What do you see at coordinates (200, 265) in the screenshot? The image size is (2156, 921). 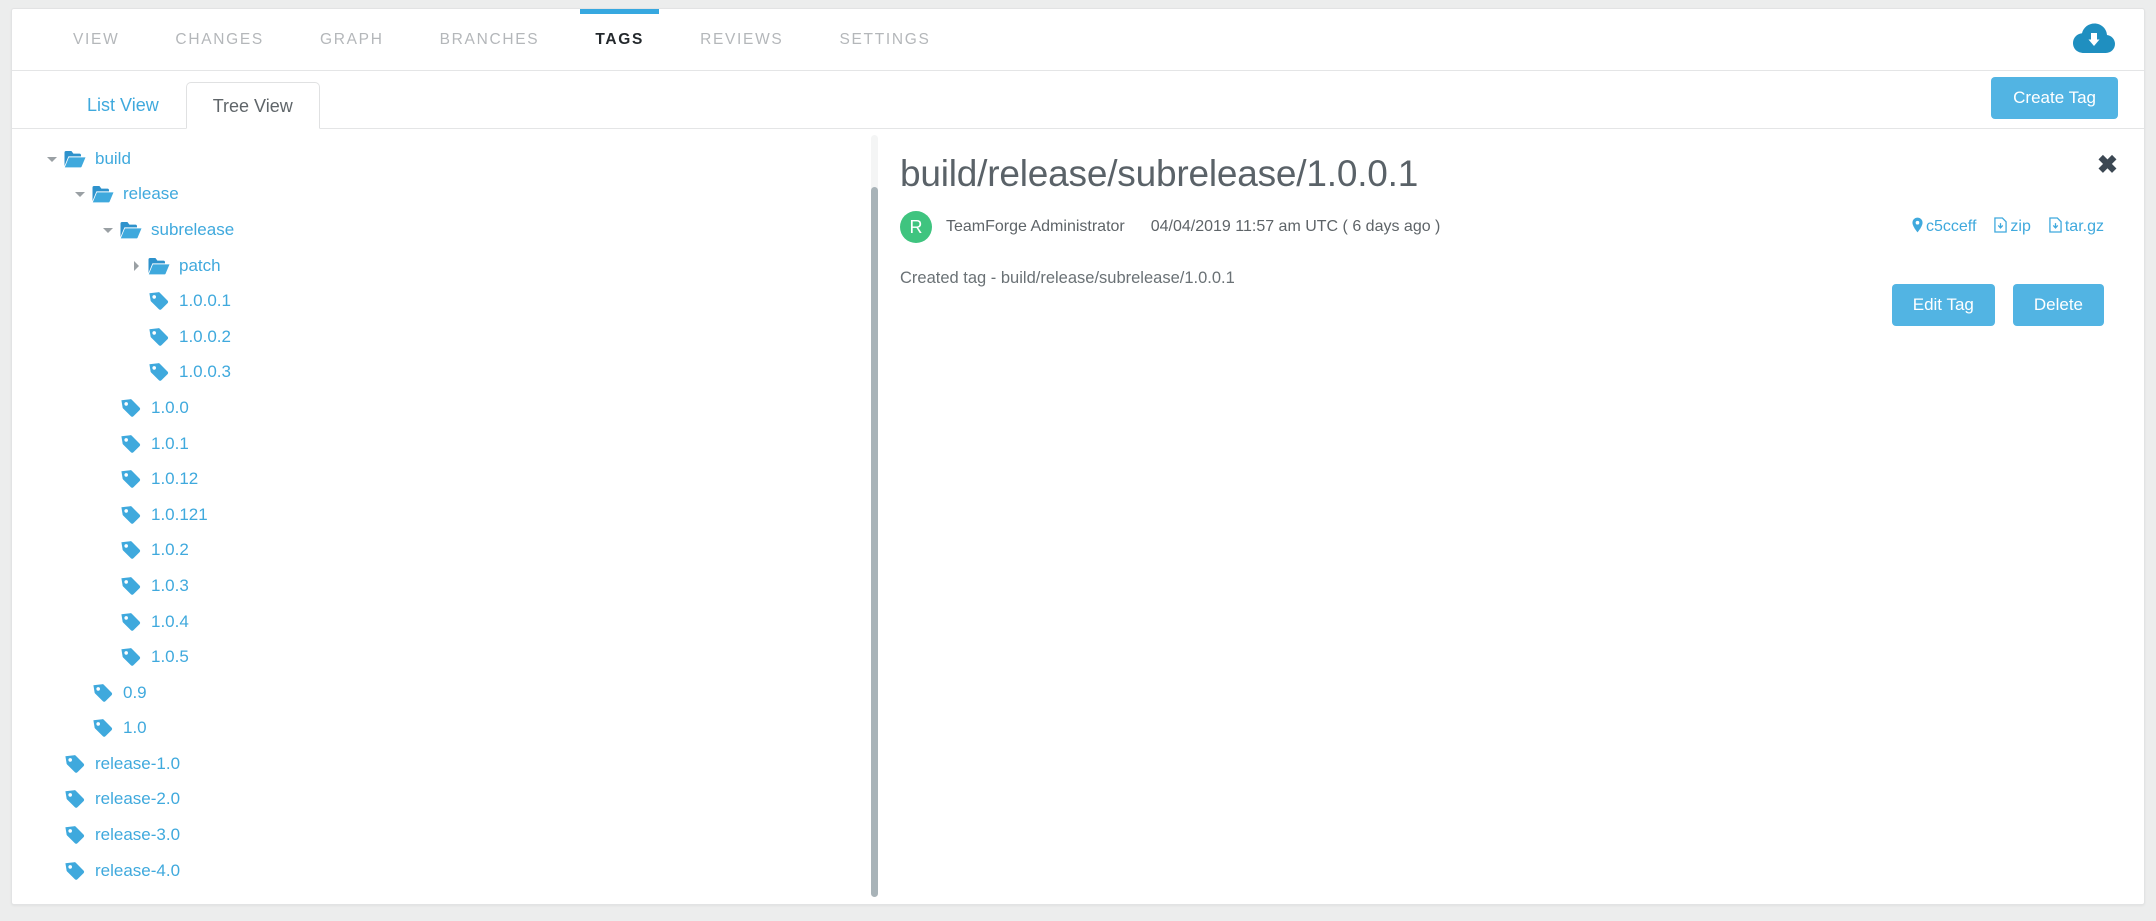 I see `tree-node-label: patch` at bounding box center [200, 265].